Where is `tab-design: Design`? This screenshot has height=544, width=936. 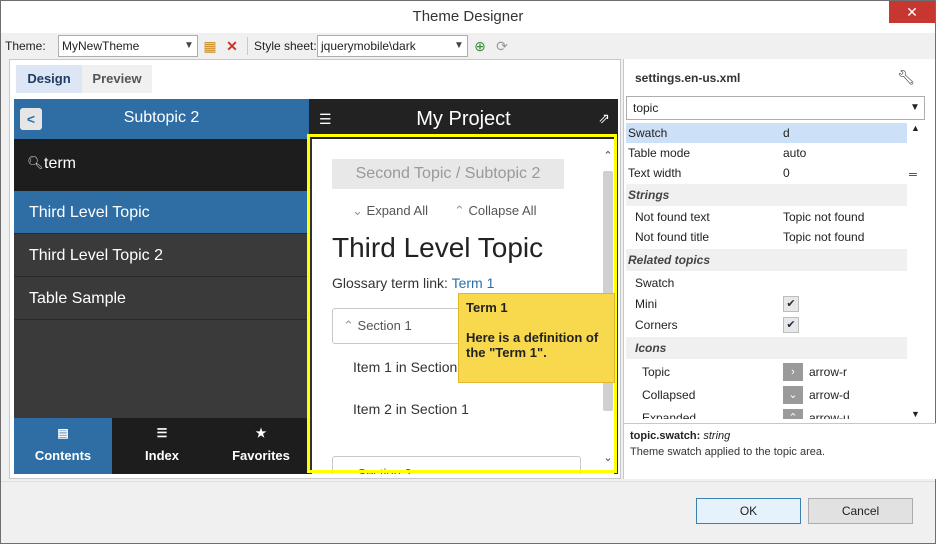
tab-design: Design is located at coordinates (49, 79).